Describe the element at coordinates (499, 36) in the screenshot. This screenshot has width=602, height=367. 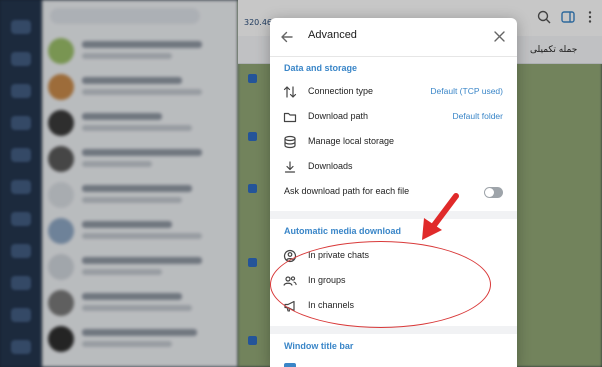
I see `close-icon` at that location.